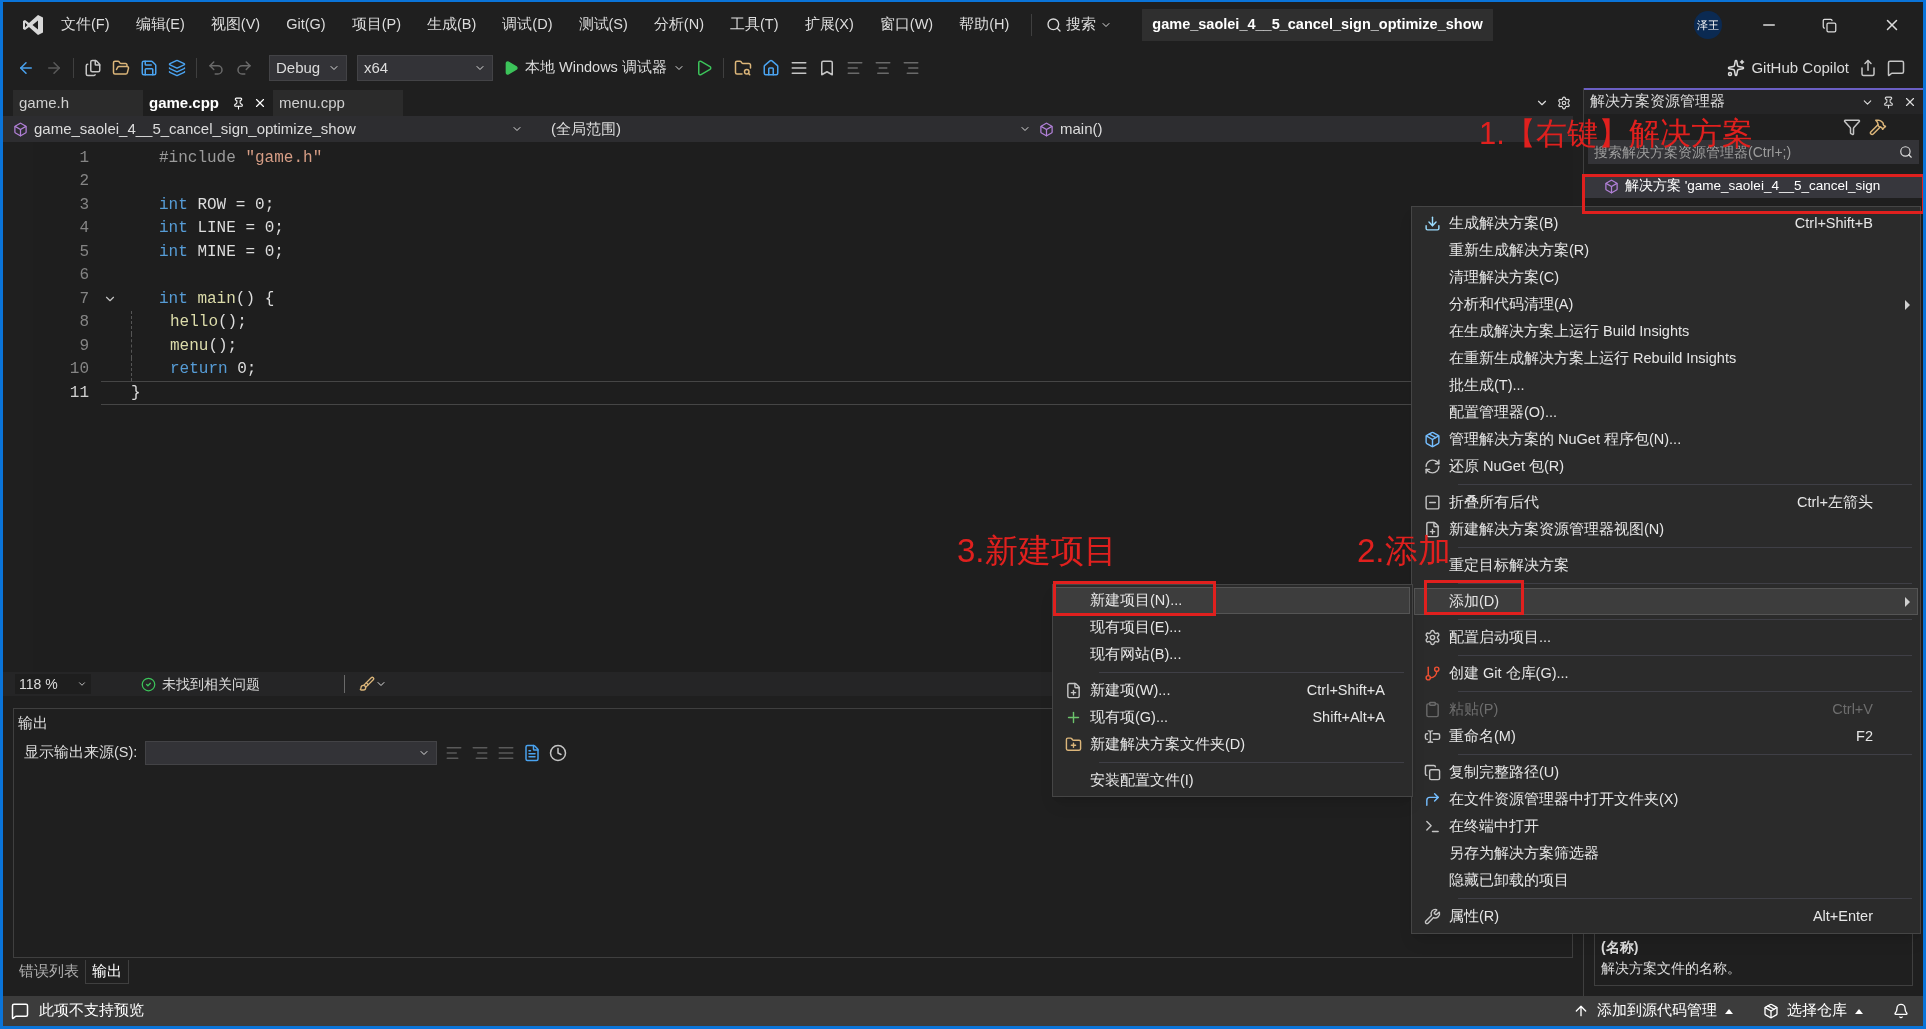  I want to click on menu-bar-item: 扩展(X), so click(829, 25).